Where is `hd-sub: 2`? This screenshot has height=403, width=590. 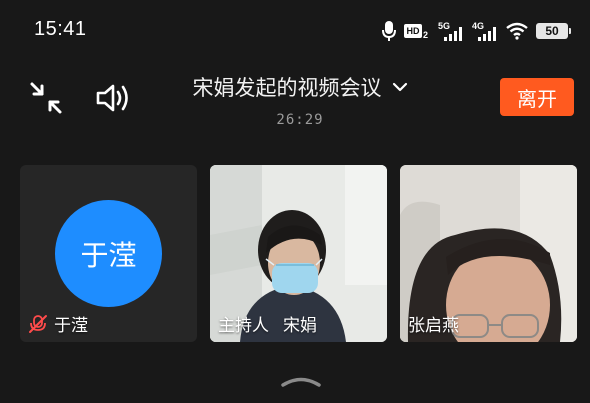 hd-sub: 2 is located at coordinates (426, 35).